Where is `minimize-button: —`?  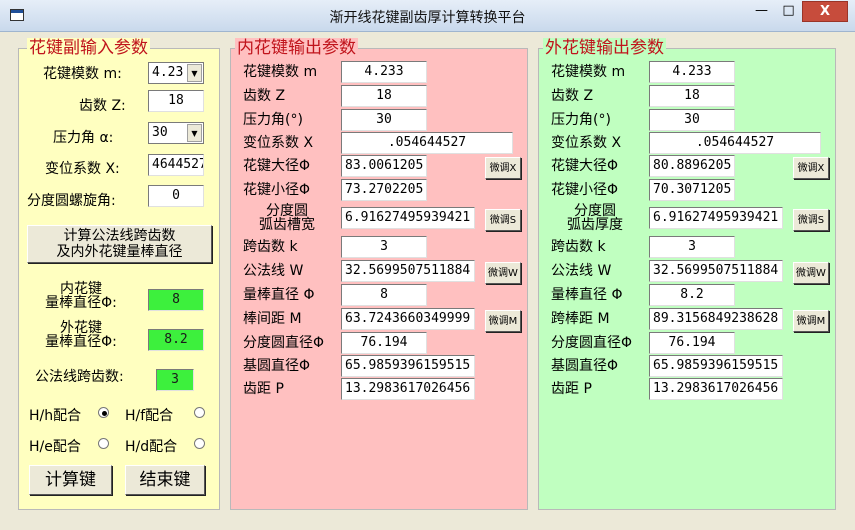 minimize-button: — is located at coordinates (761, 11).